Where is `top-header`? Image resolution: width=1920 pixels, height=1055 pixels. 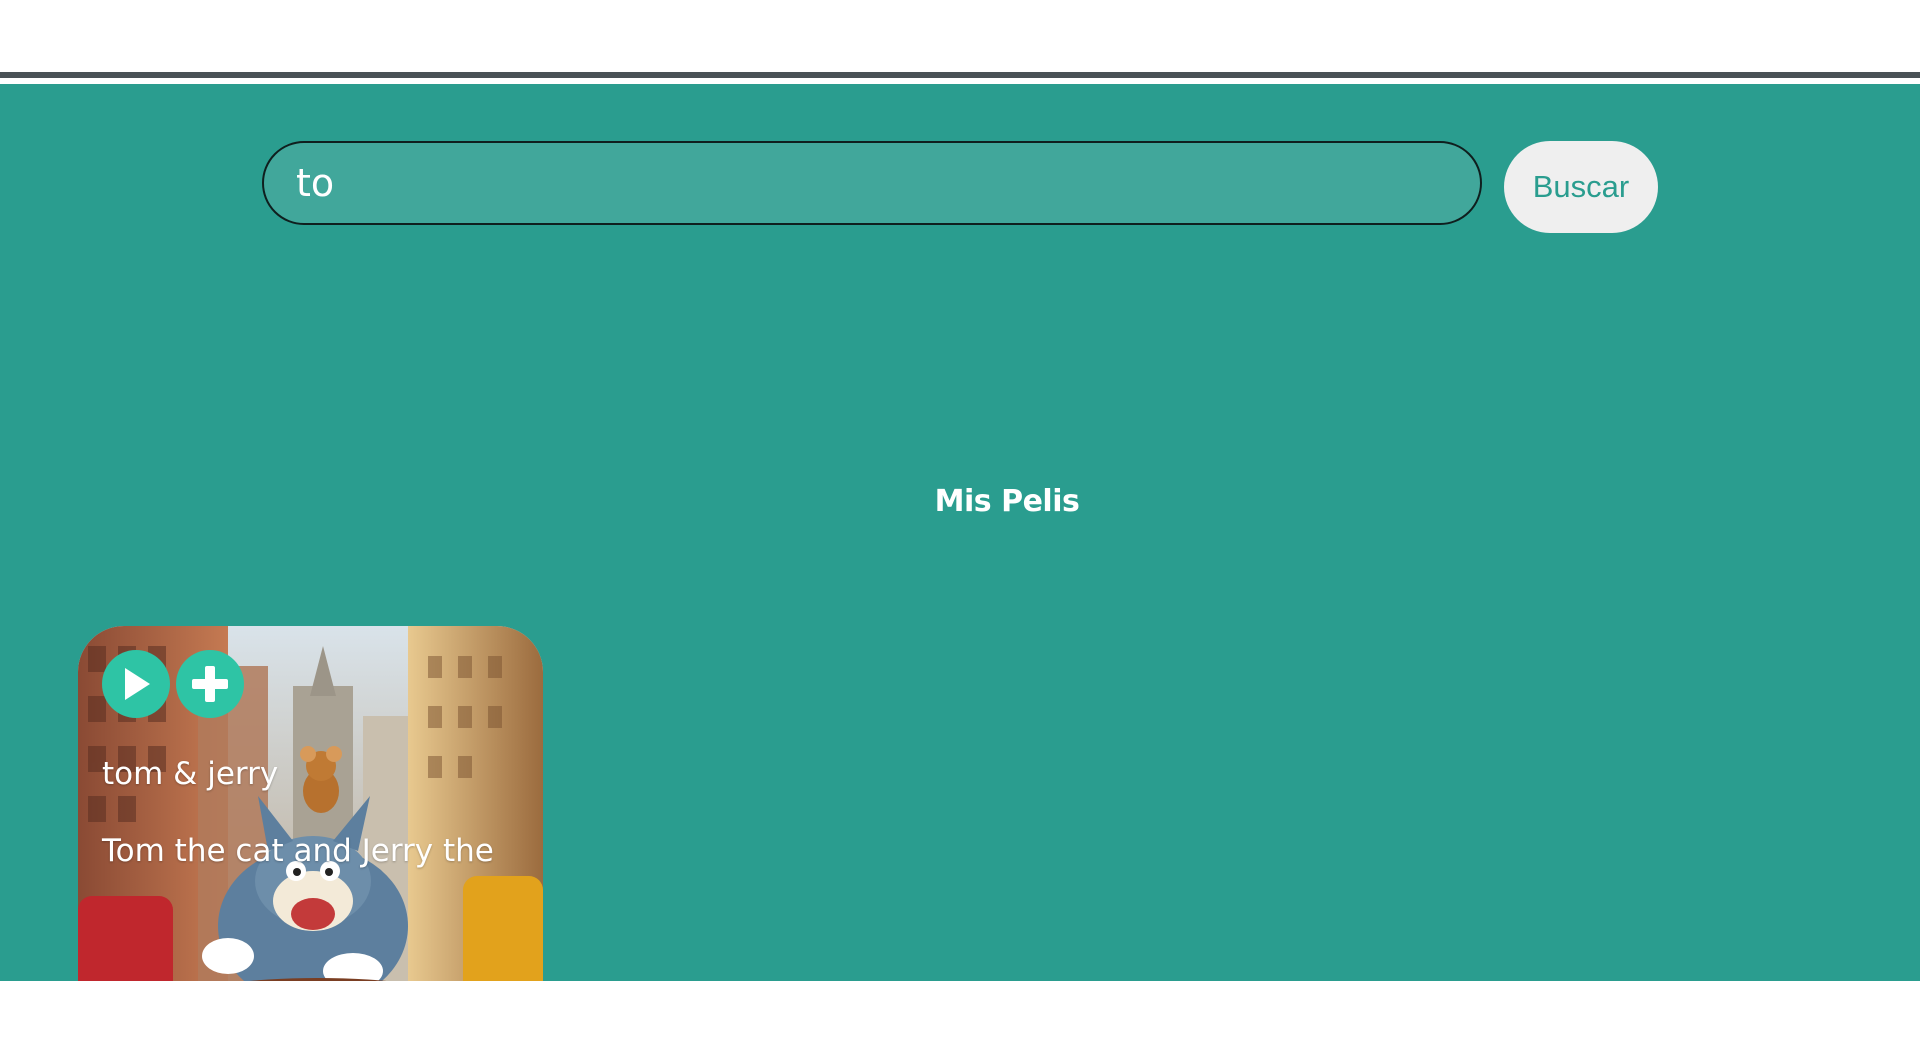 top-header is located at coordinates (960, 39).